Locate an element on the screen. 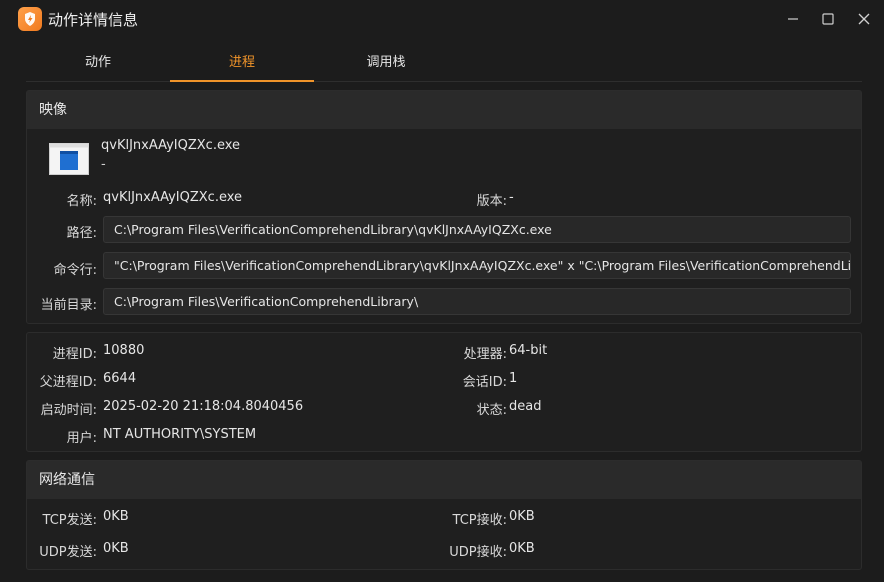 This screenshot has width=884, height=582. ppid-value: 6644 is located at coordinates (120, 378).